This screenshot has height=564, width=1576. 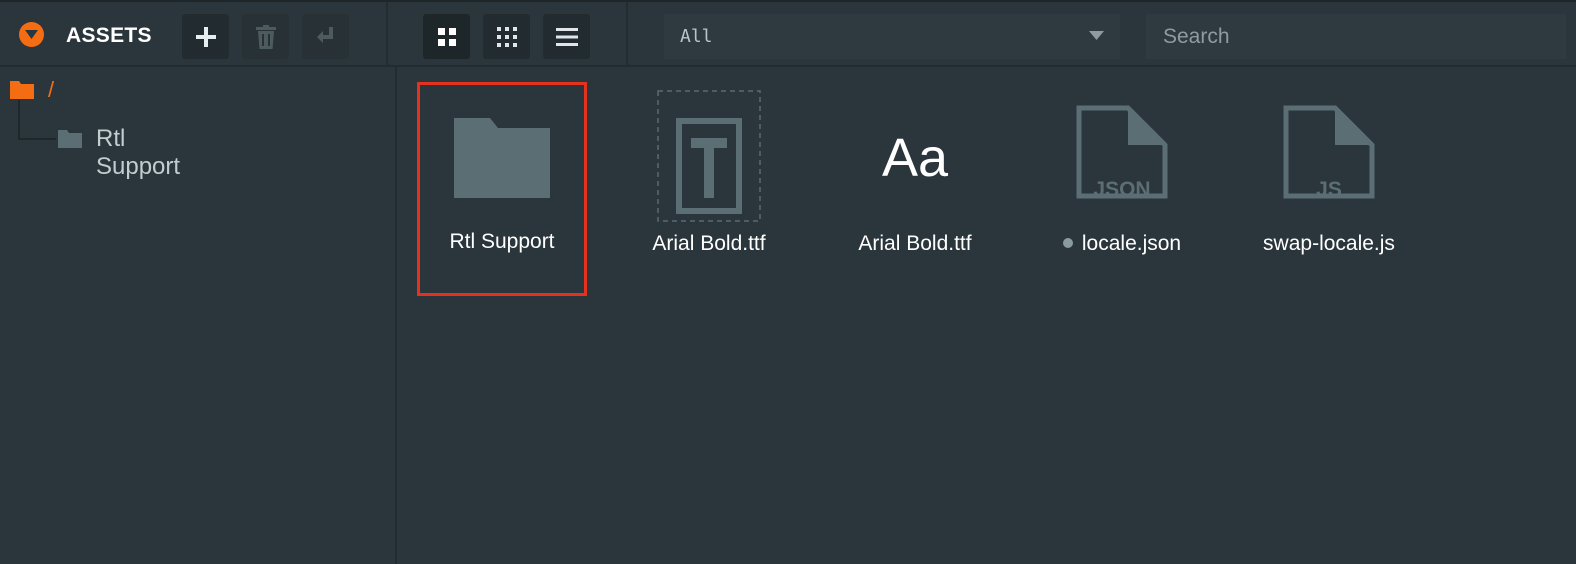 I want to click on view-large-grid-button, so click(x=446, y=36).